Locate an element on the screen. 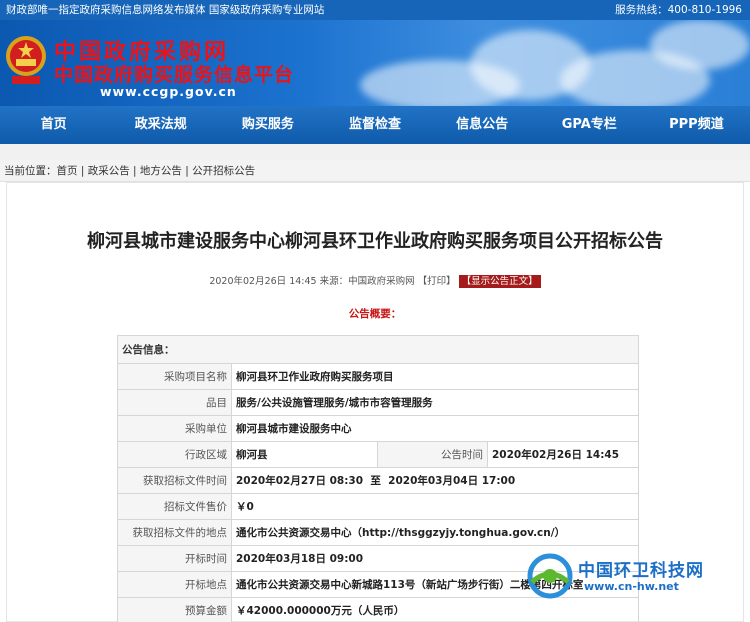  table-row: 品目 服务/公共设施管理服务/城市市容管理服务 is located at coordinates (378, 402).